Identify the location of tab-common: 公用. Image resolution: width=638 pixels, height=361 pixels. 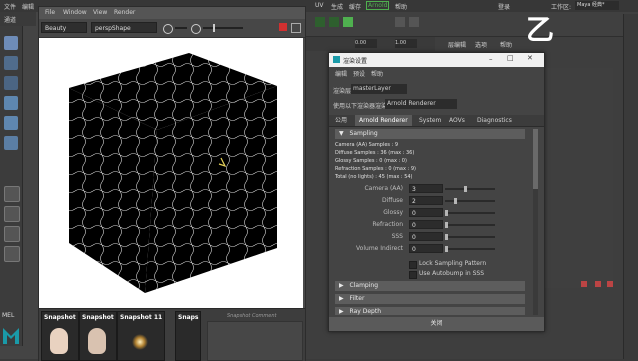
(341, 120).